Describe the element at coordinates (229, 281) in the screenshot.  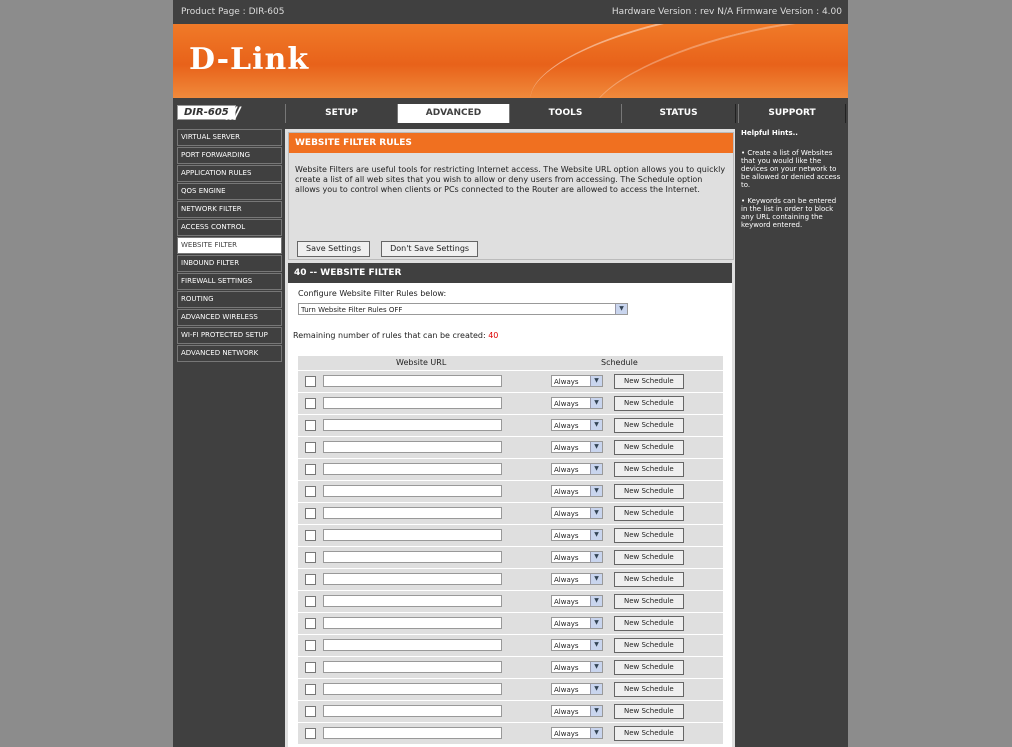
I see `sidebar-item-firewall-settings: FIREWALL SETTINGS` at that location.